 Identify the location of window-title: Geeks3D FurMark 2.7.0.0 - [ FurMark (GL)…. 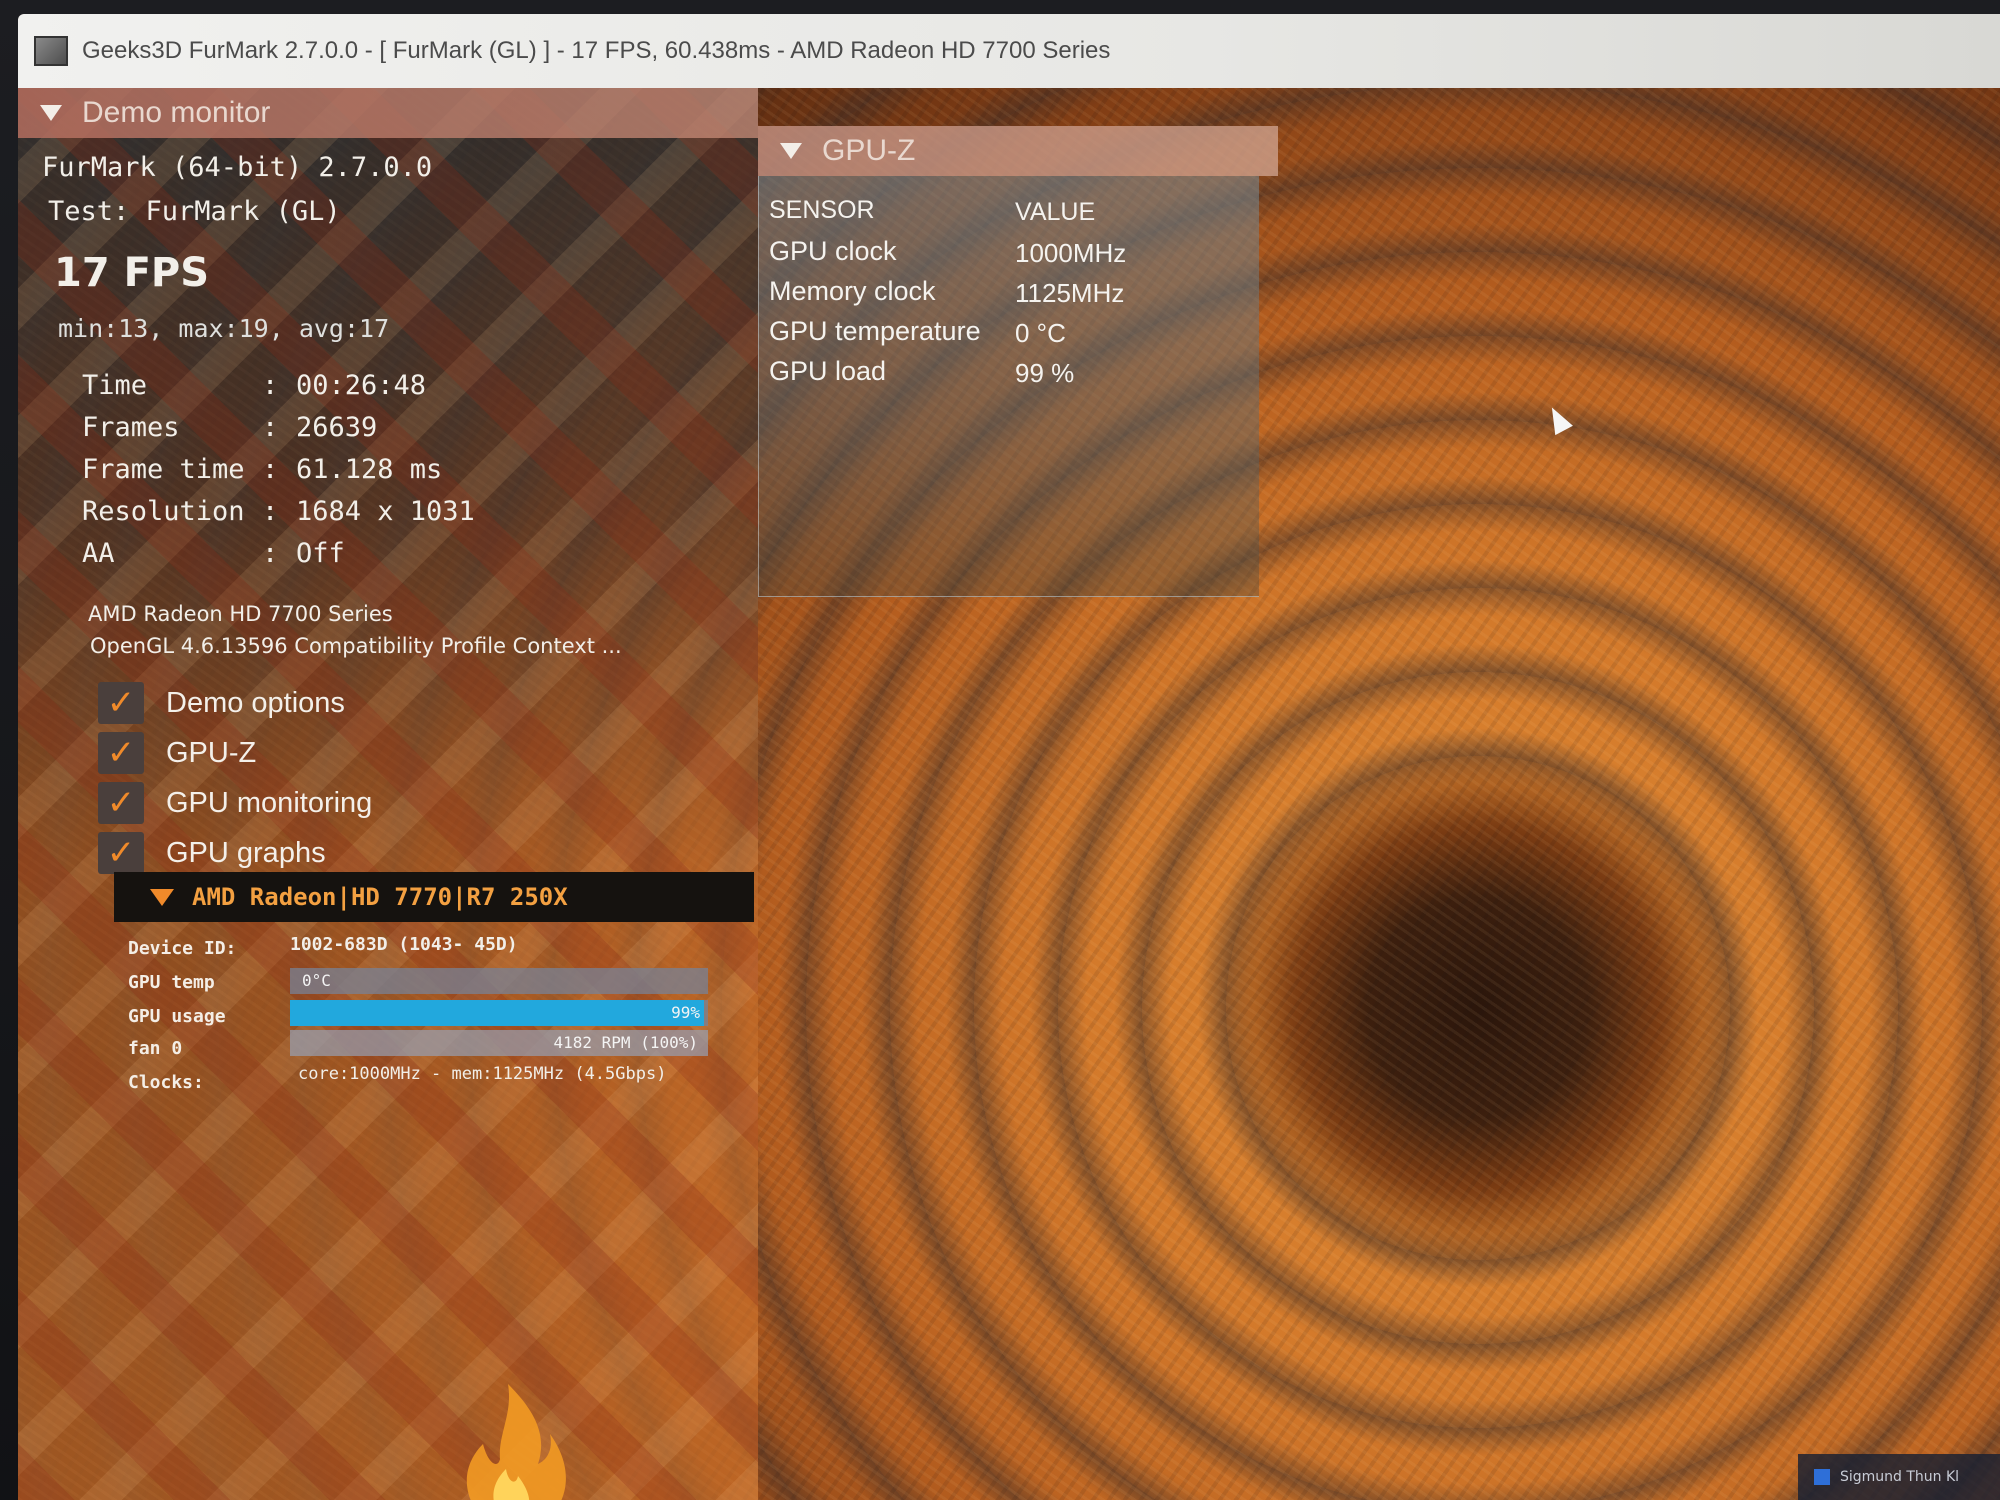
(596, 50).